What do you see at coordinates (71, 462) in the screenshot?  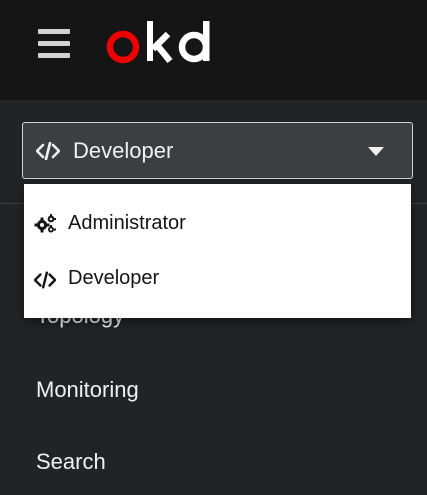 I see `nav-item-search: Search` at bounding box center [71, 462].